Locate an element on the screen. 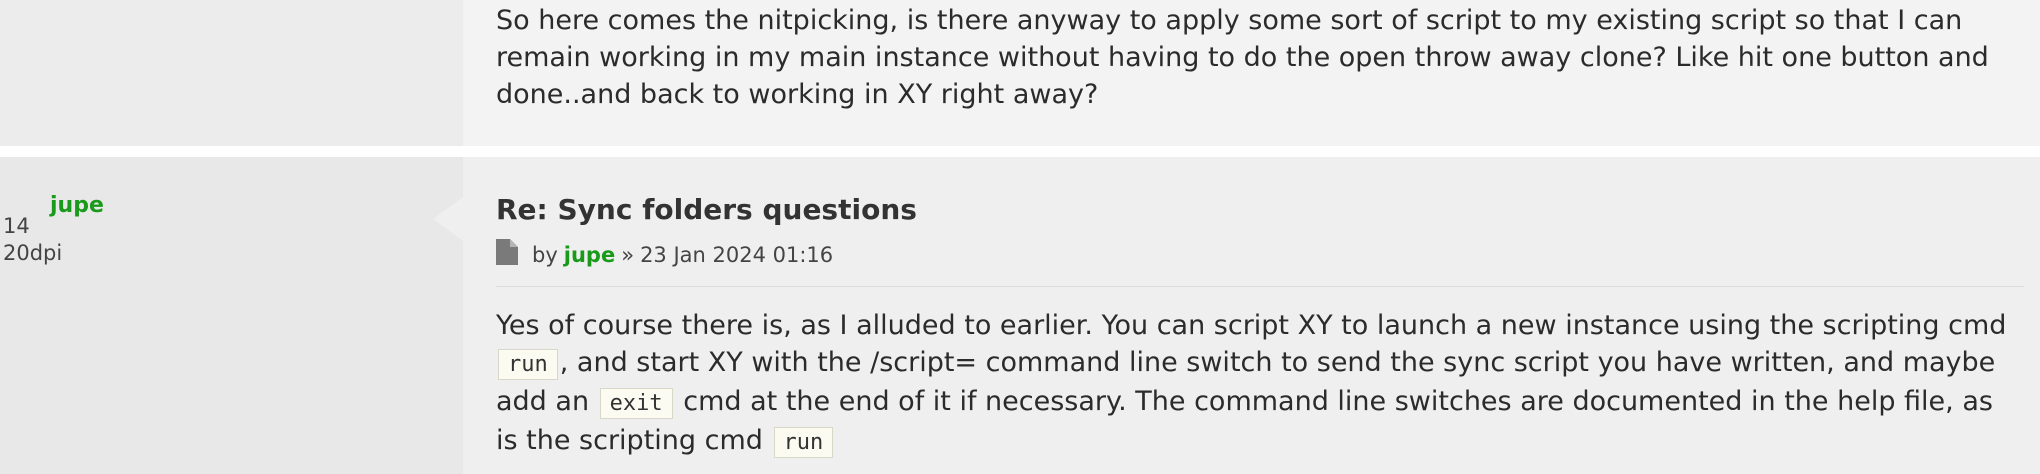 This screenshot has width=2040, height=474. post-datetime: 23 Jan 2024 01:16 is located at coordinates (737, 254).